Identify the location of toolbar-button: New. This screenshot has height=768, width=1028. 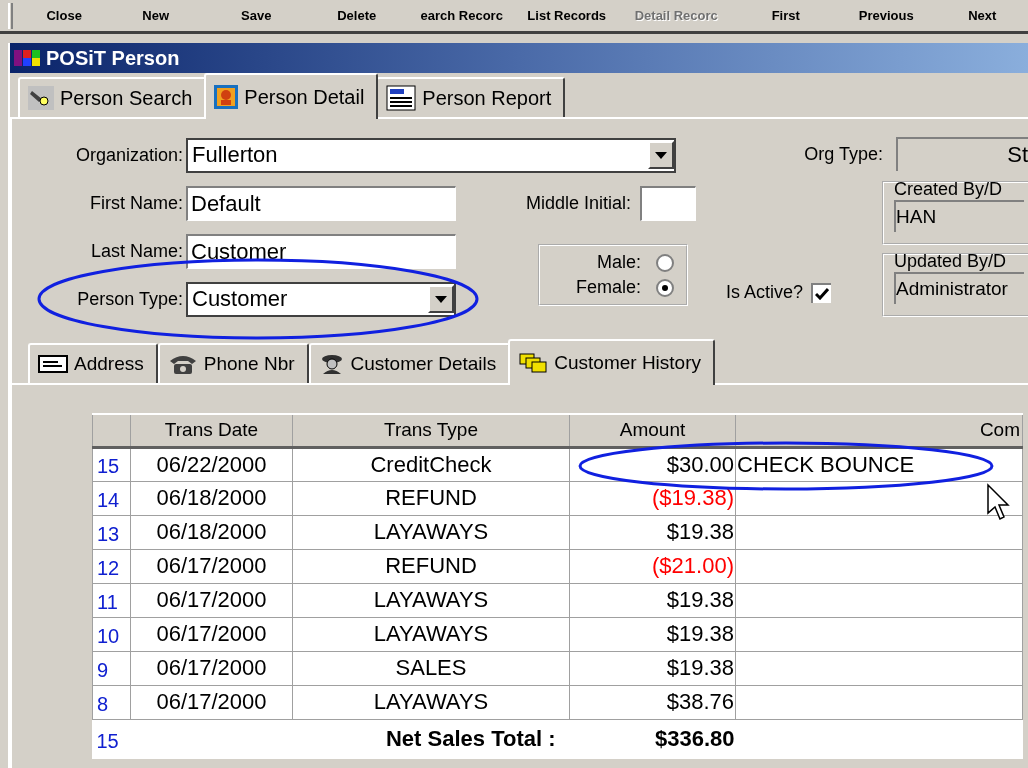
(155, 15).